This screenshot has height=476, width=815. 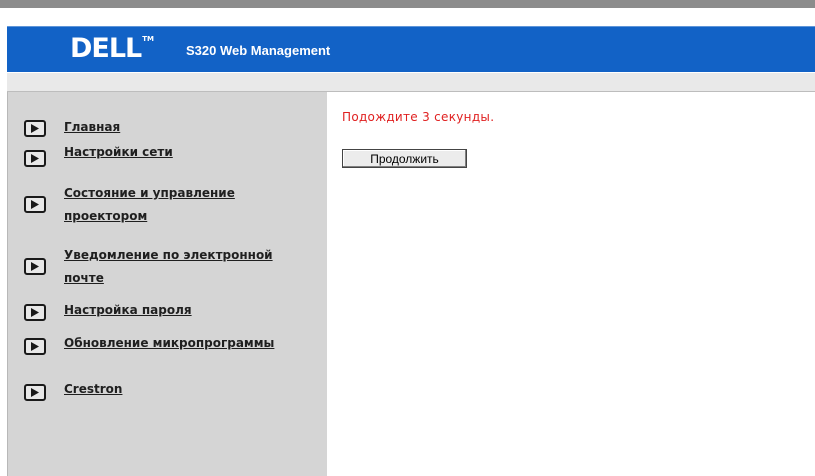 What do you see at coordinates (258, 50) in the screenshot?
I see `app-title: S320 Web Management` at bounding box center [258, 50].